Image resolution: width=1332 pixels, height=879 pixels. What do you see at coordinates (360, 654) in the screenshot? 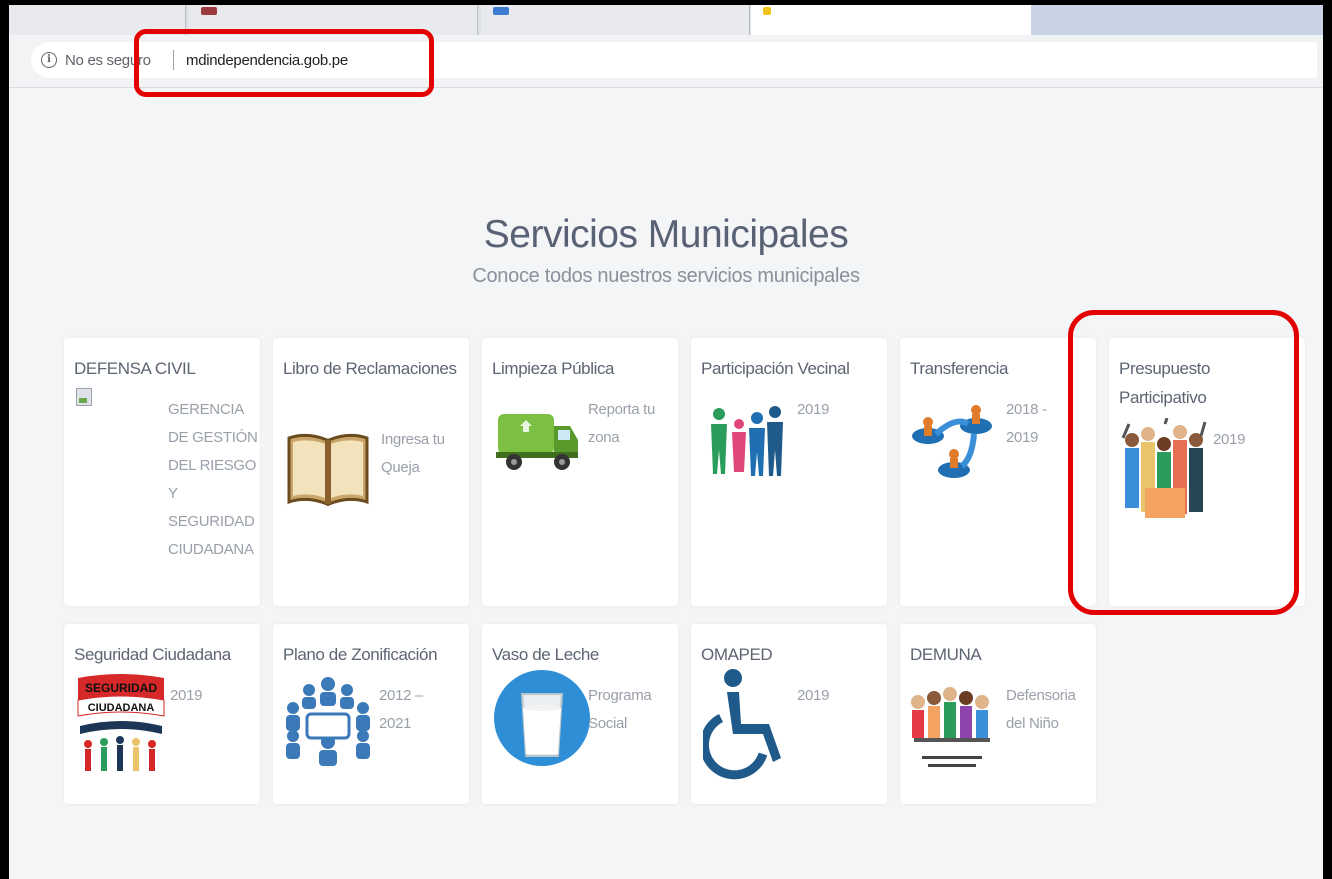
I see `card-title: Plano de Zonificación` at bounding box center [360, 654].